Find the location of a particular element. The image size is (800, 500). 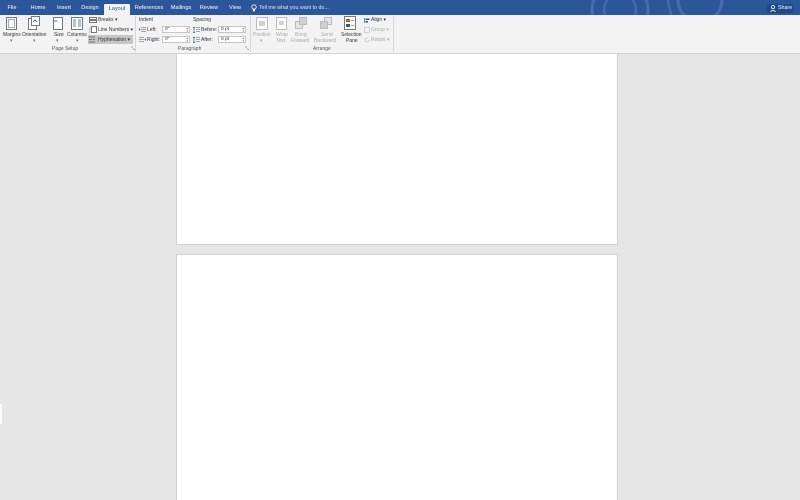

position-dropdown-icon: ▾ is located at coordinates (261, 41).